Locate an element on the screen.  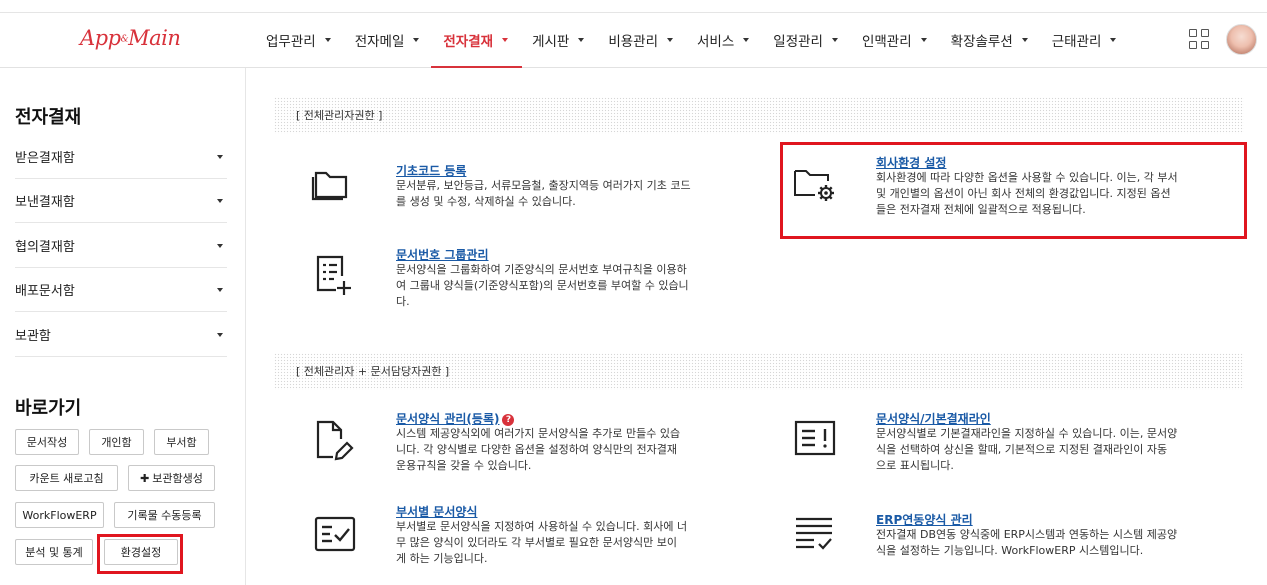
desc-line: 니다. 각 양식별로 다양한 옵션을 설정하여 양식만의 전자결재 is located at coordinates (536, 449).